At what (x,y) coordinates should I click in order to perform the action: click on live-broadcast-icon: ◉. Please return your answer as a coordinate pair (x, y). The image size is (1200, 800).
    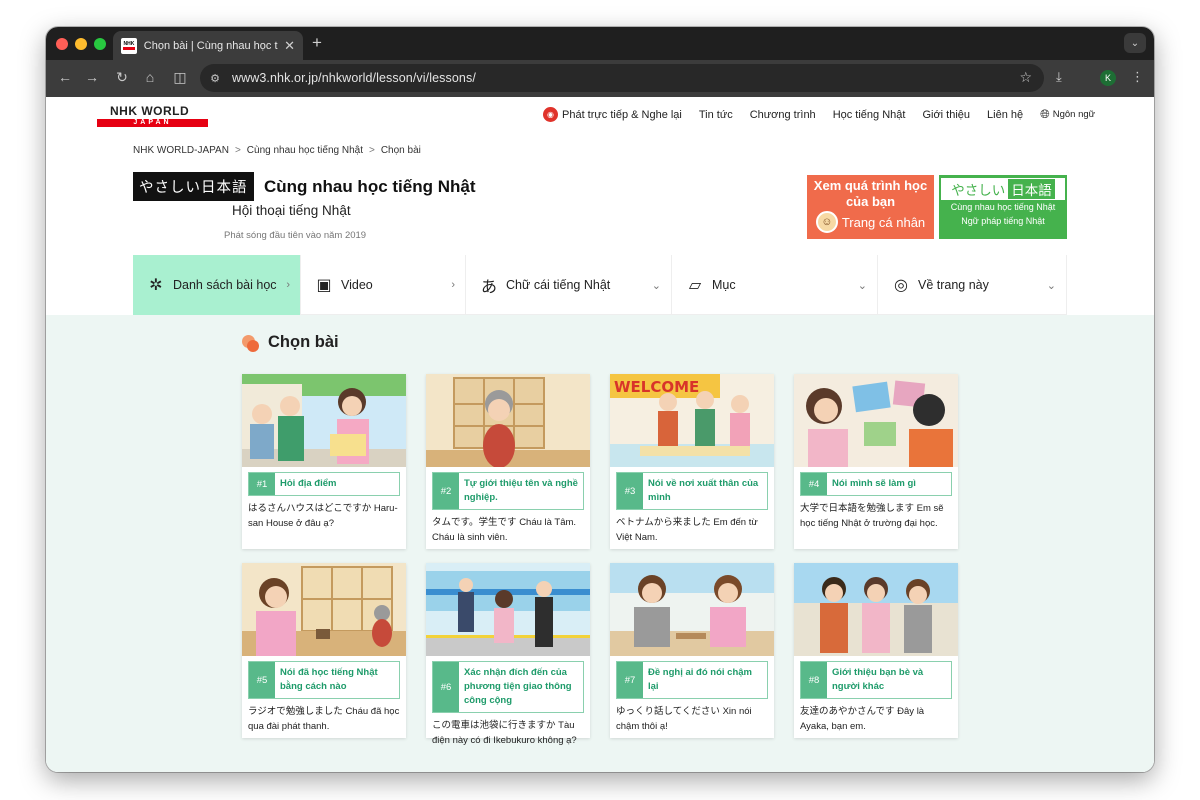
    Looking at the image, I should click on (550, 114).